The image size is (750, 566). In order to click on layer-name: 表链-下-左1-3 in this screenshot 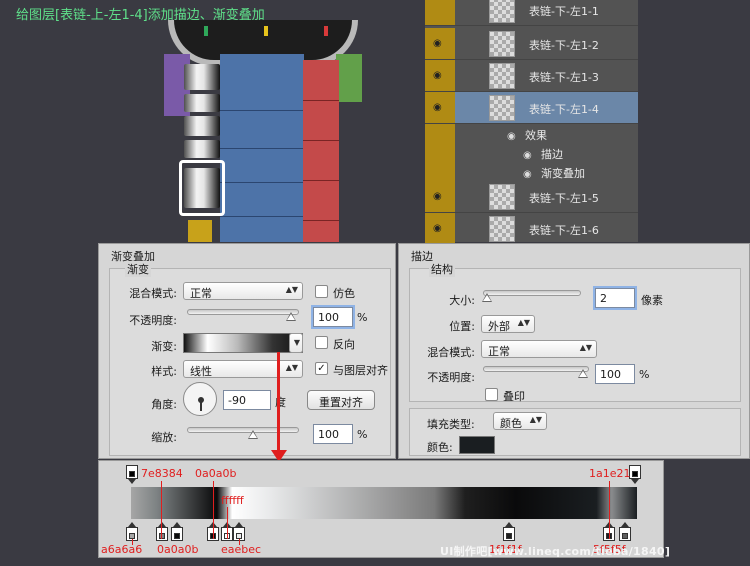, I will do `click(564, 77)`.